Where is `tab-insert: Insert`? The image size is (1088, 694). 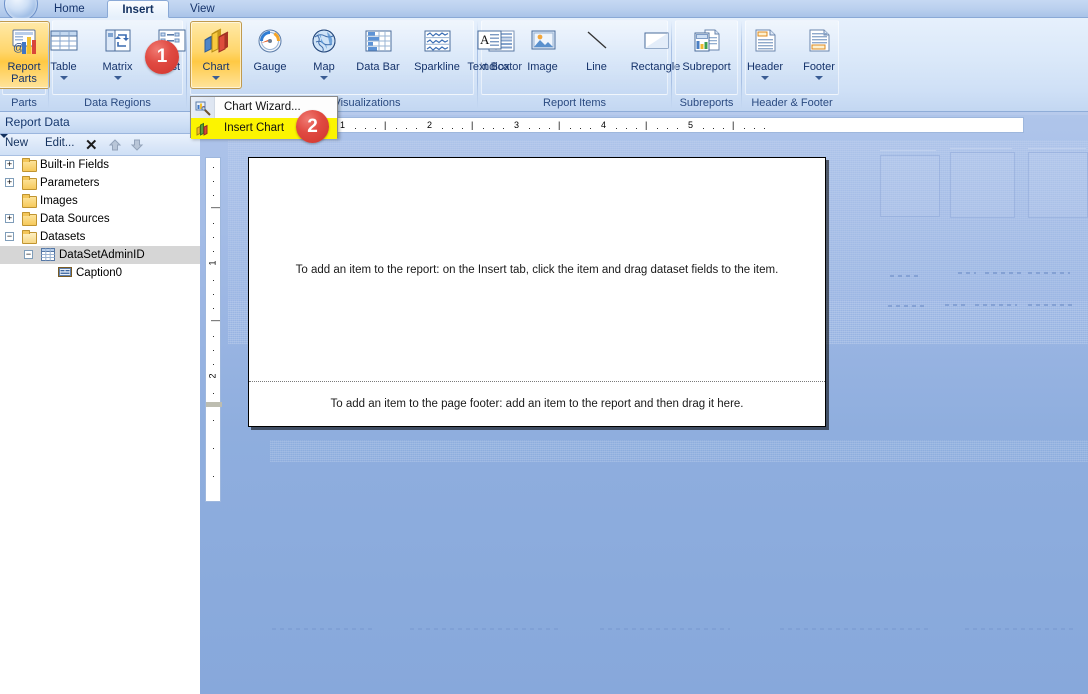
tab-insert: Insert is located at coordinates (138, 9).